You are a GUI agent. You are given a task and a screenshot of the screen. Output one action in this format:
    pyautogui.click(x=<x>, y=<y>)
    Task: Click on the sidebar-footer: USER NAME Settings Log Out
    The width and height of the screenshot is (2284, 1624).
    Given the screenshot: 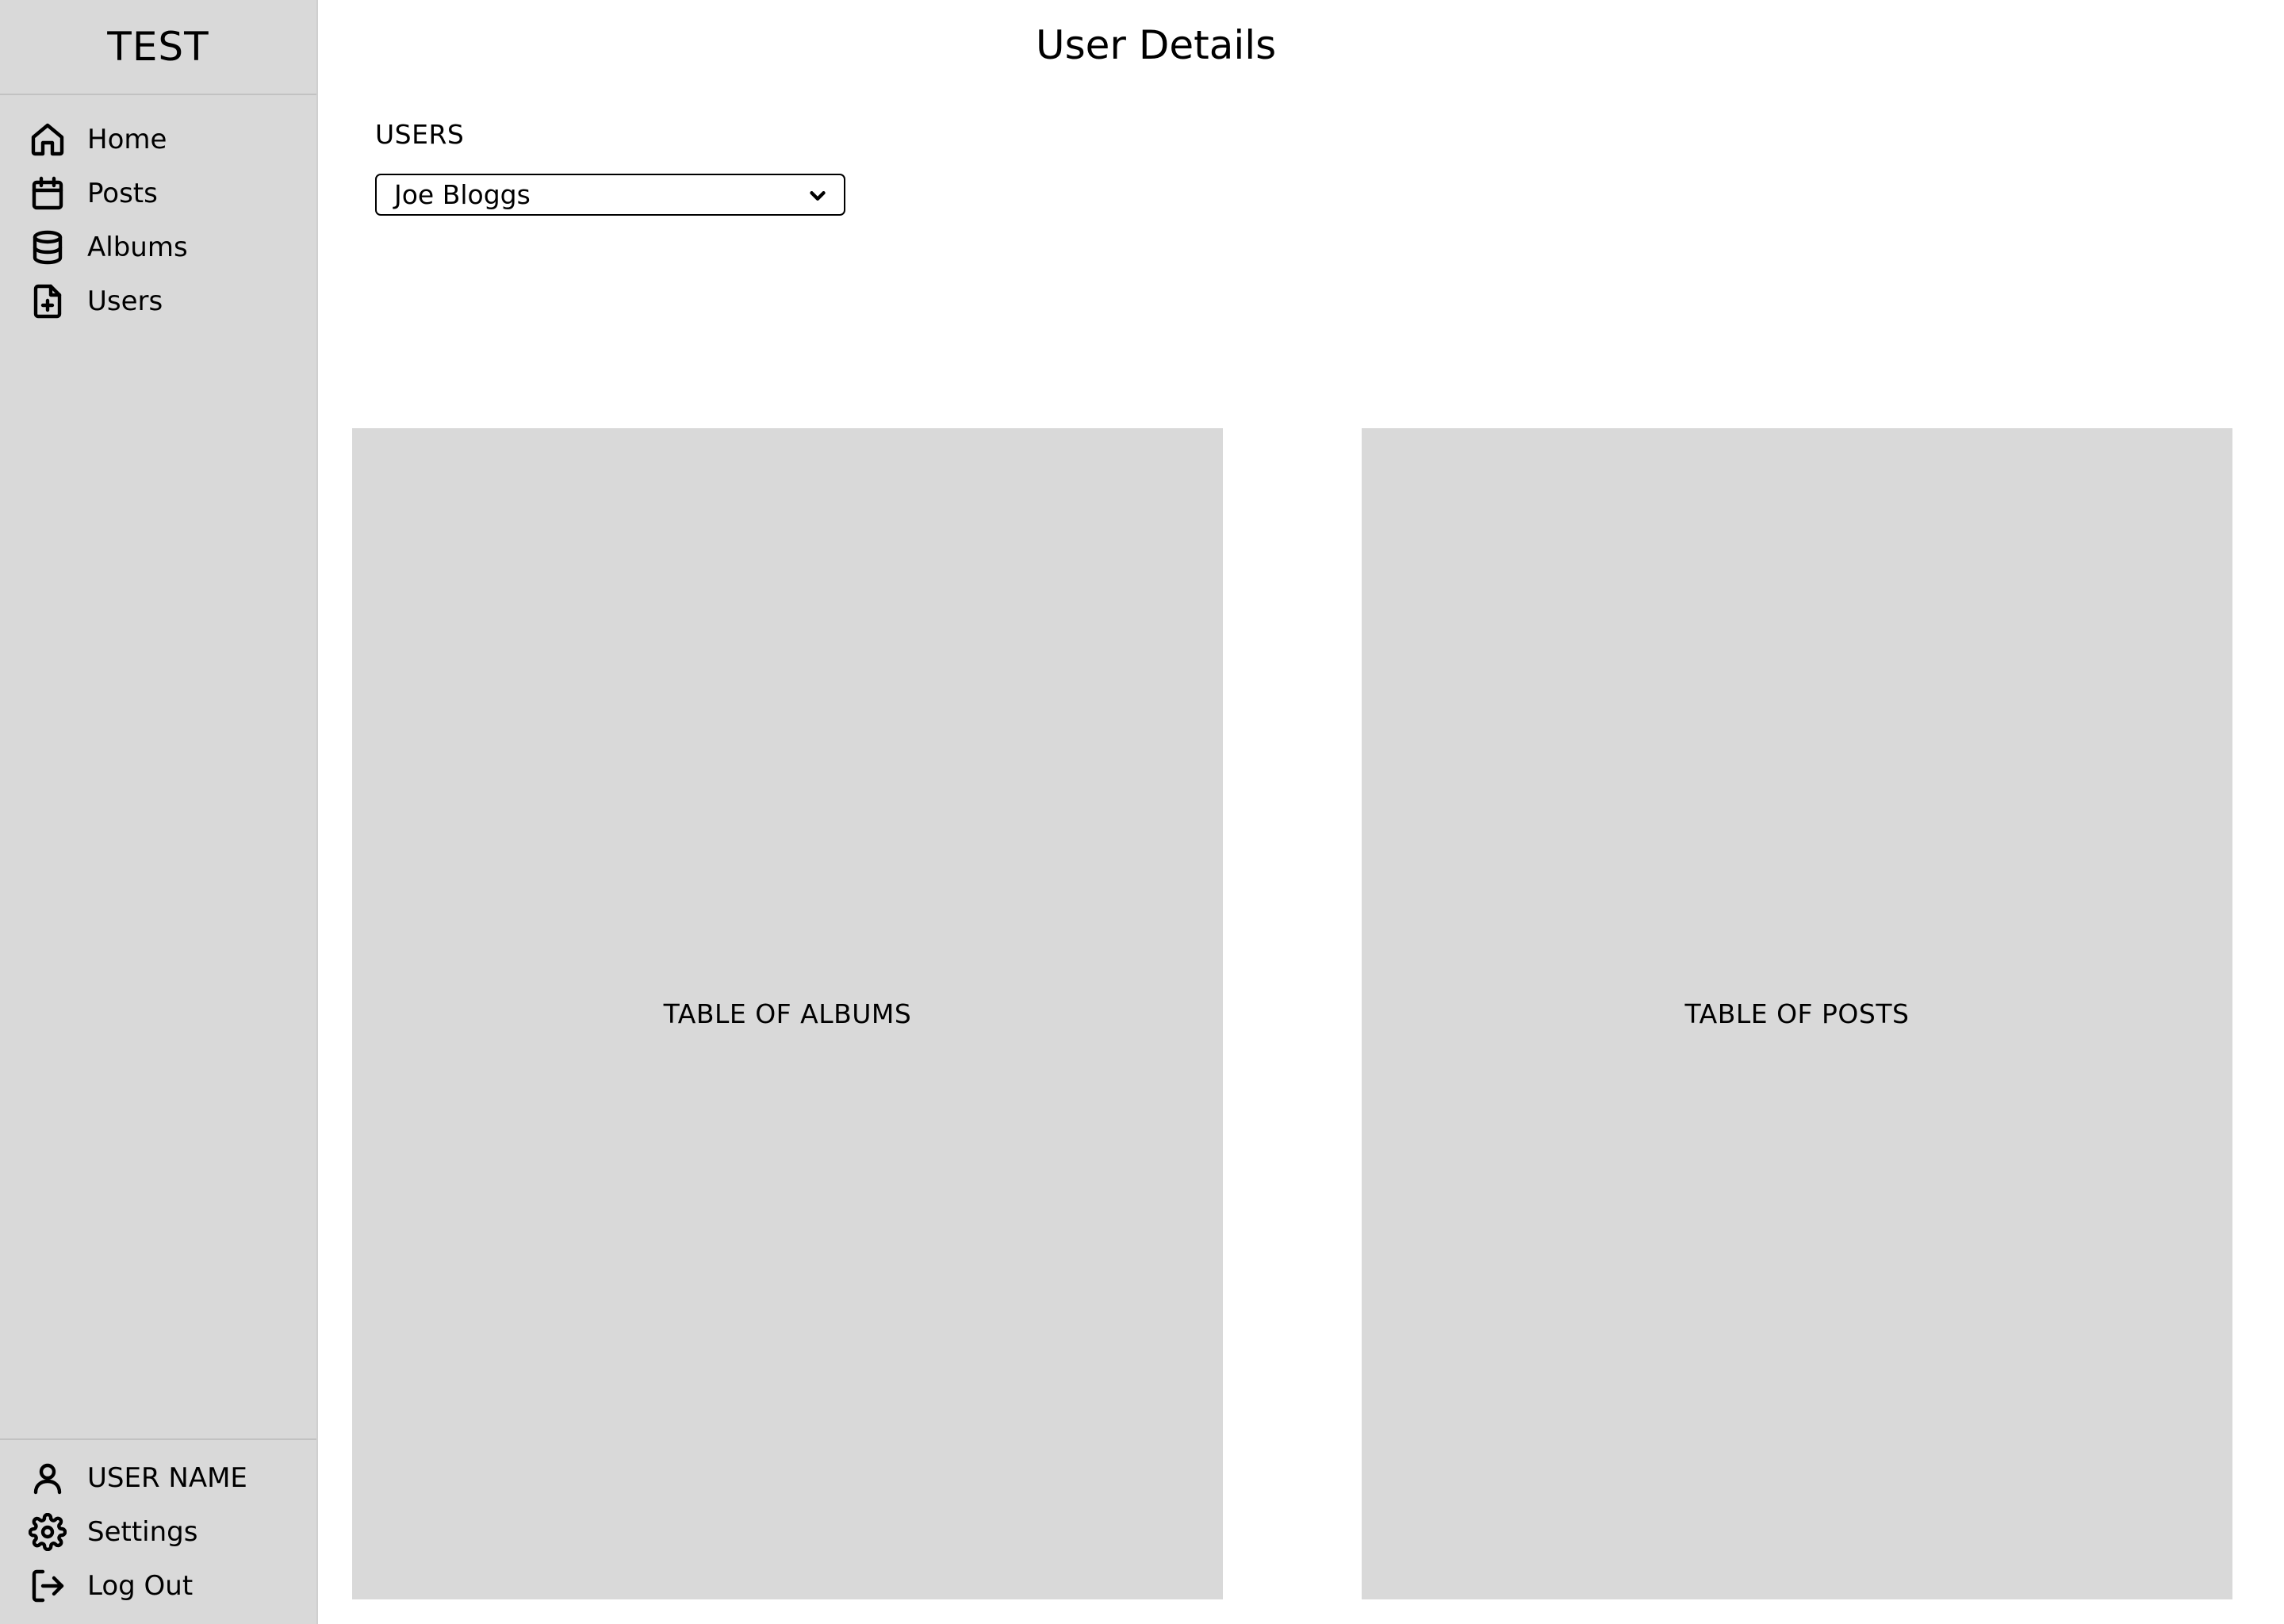 What is the action you would take?
    pyautogui.click(x=158, y=1531)
    